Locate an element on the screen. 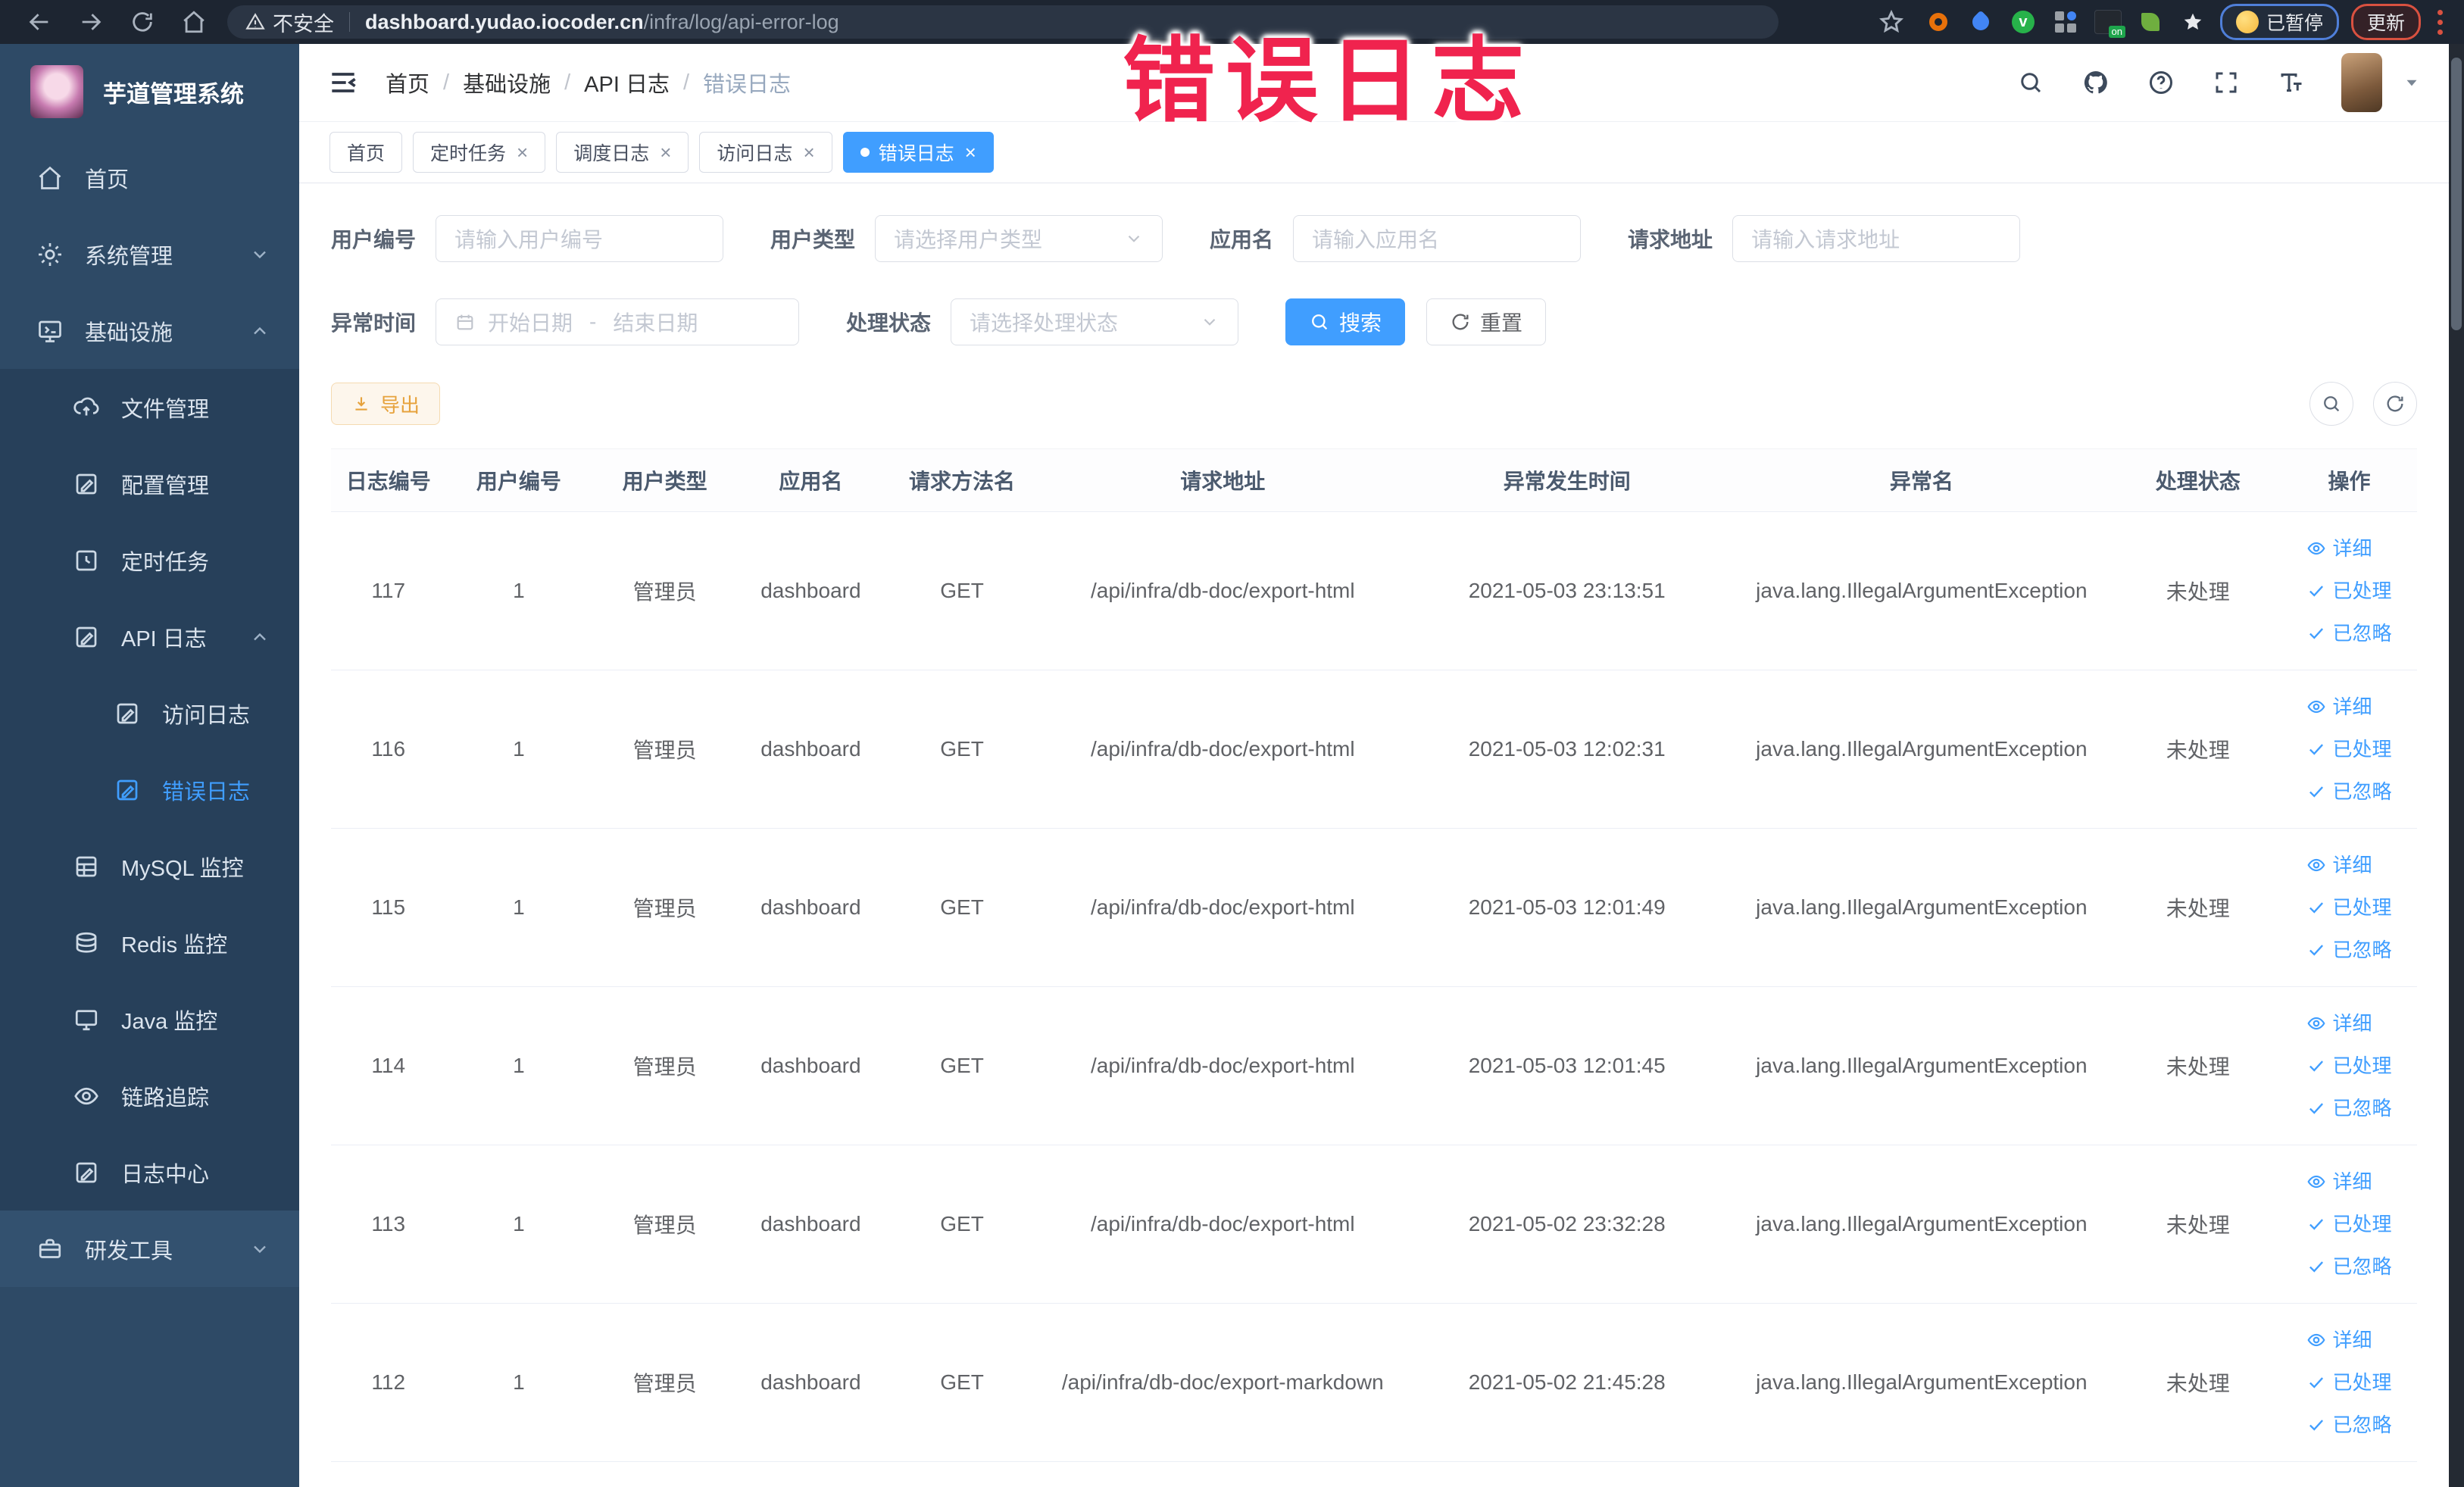 The height and width of the screenshot is (1487, 2464). sidebar-item-mysql-monitor: MySQL 监控 is located at coordinates (149, 866).